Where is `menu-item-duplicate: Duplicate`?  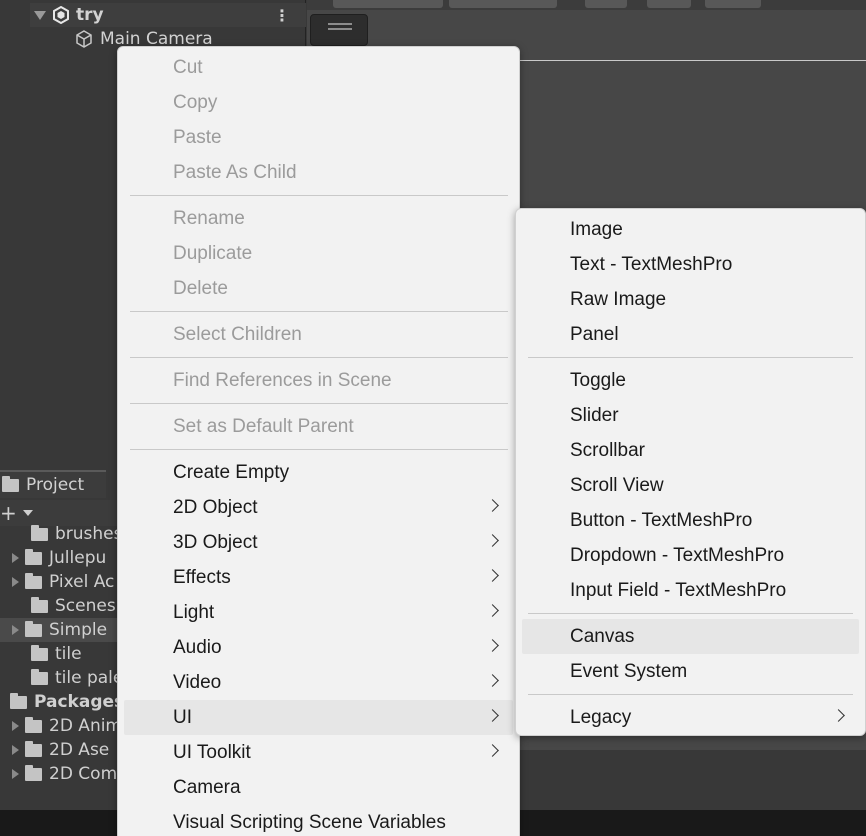
menu-item-duplicate: Duplicate is located at coordinates (318, 253).